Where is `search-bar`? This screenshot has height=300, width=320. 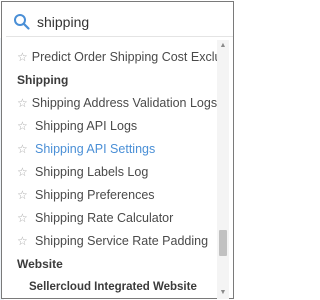 search-bar is located at coordinates (119, 21).